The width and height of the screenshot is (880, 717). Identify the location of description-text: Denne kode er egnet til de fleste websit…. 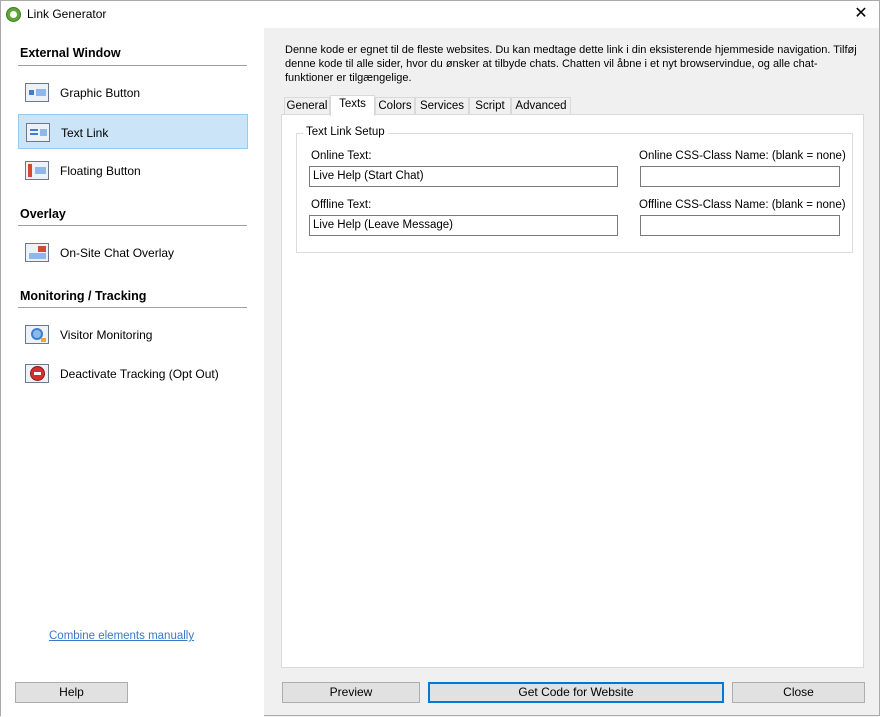
(571, 64).